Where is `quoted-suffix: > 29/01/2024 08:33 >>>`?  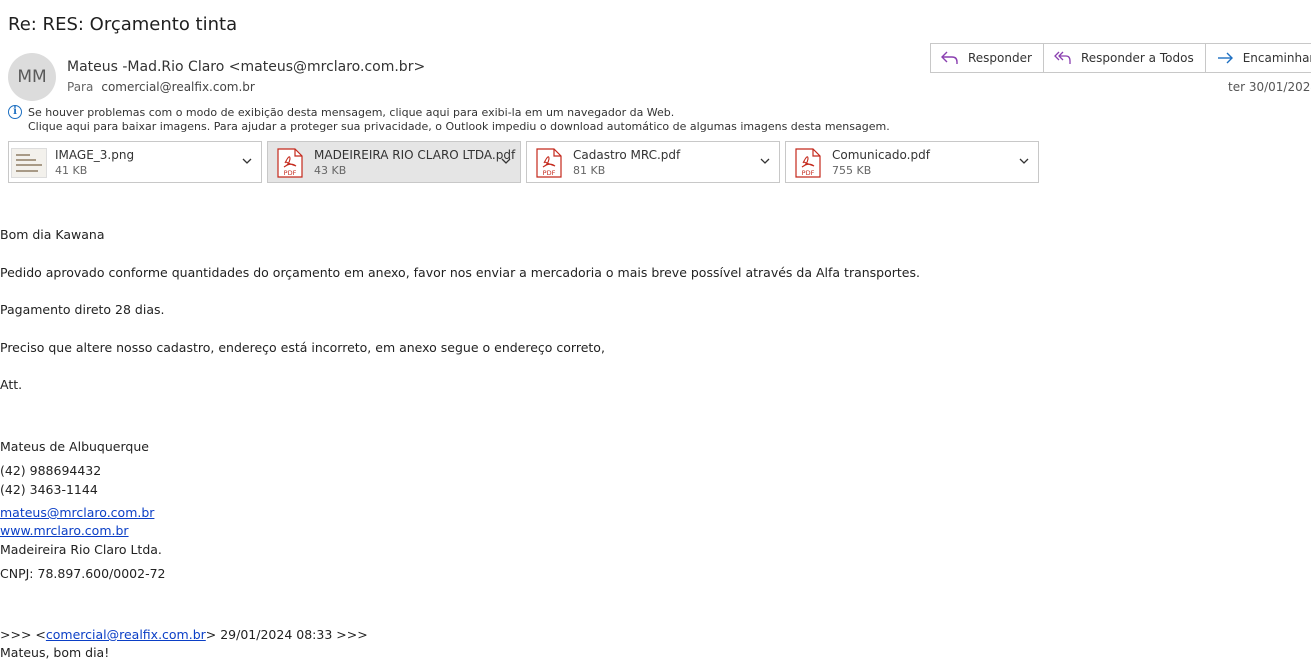
quoted-suffix: > 29/01/2024 08:33 >>> is located at coordinates (286, 634).